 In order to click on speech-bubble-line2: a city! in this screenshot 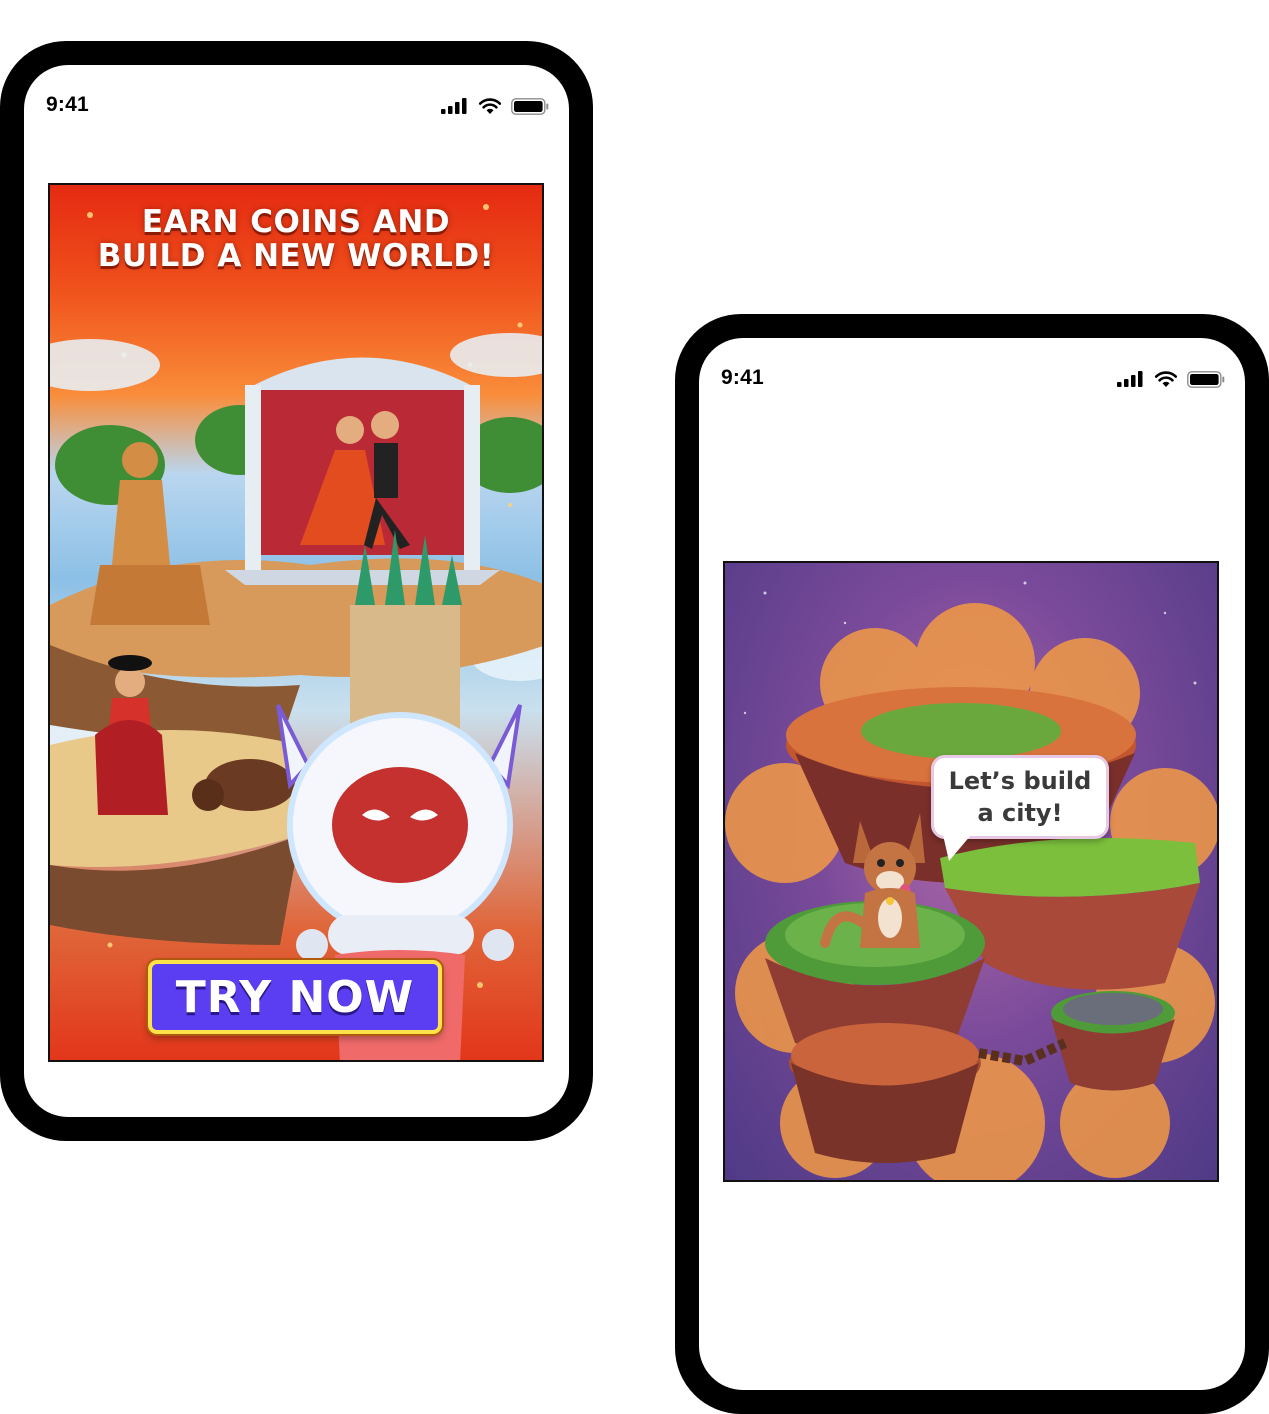, I will do `click(1020, 813)`.